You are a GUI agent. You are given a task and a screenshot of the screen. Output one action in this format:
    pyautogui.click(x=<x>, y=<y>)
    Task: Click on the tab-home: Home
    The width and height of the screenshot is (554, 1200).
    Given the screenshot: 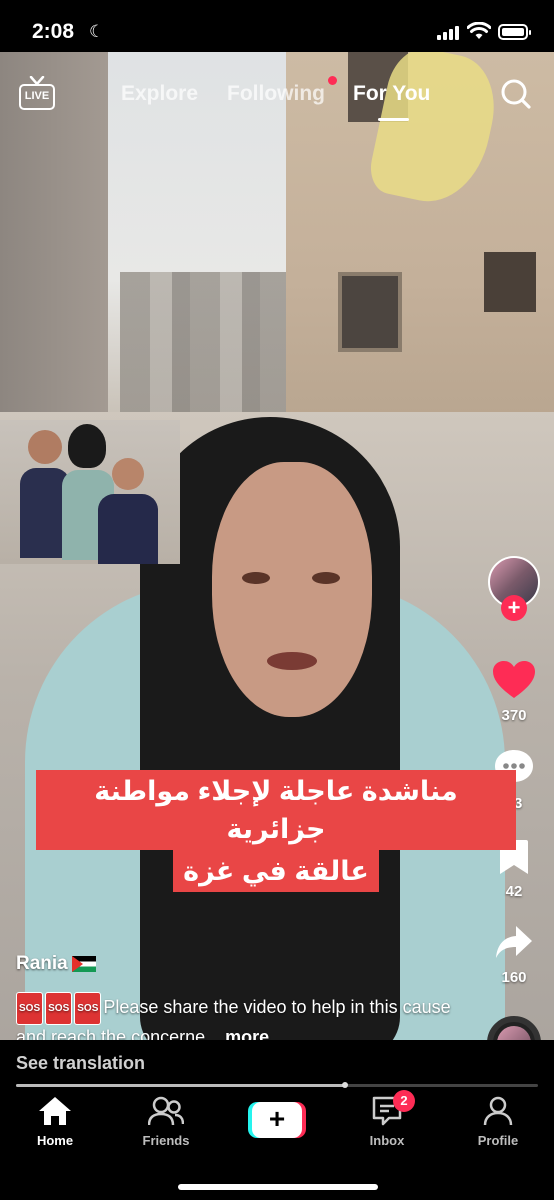 What is the action you would take?
    pyautogui.click(x=55, y=1122)
    